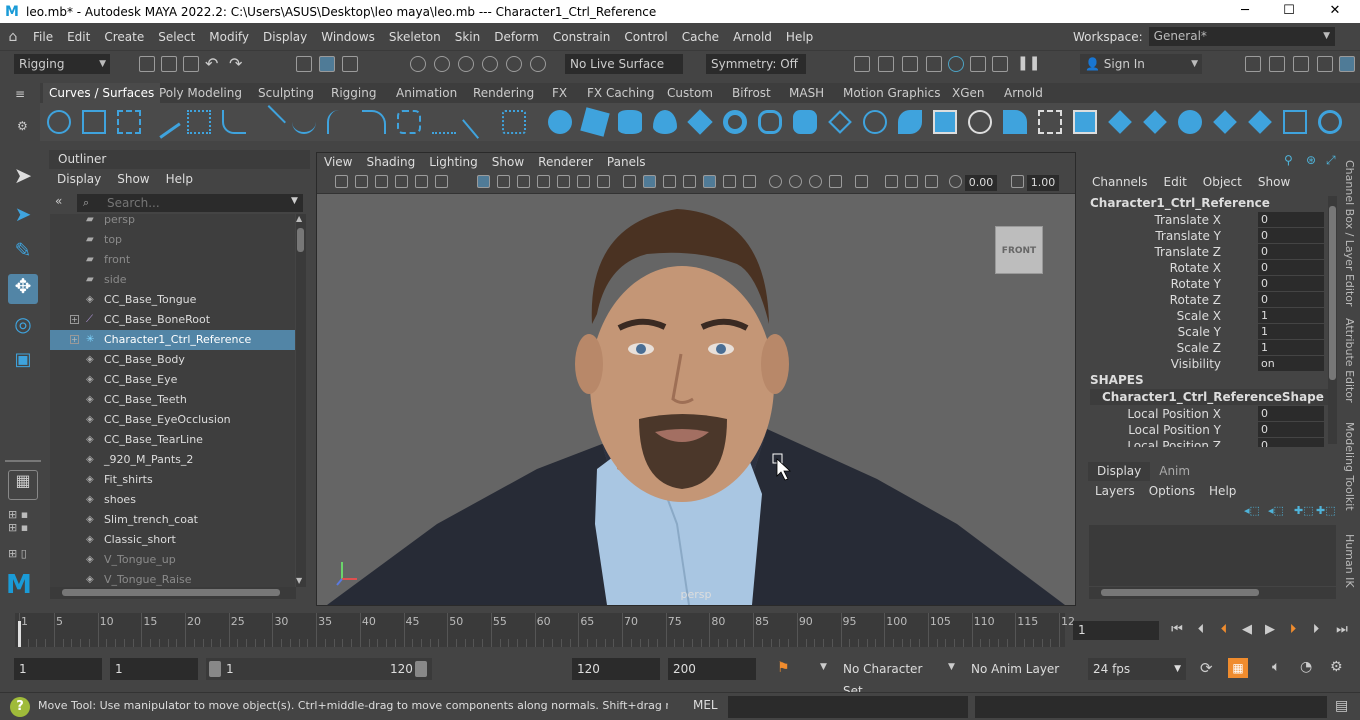 This screenshot has width=1360, height=720. I want to click on scroll-down-icon: ▼, so click(299, 580).